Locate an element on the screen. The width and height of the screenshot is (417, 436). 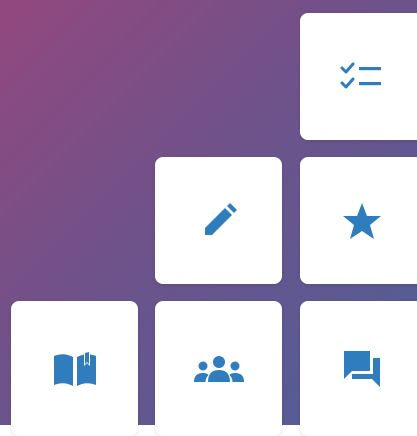
edit-tile is located at coordinates (218, 220).